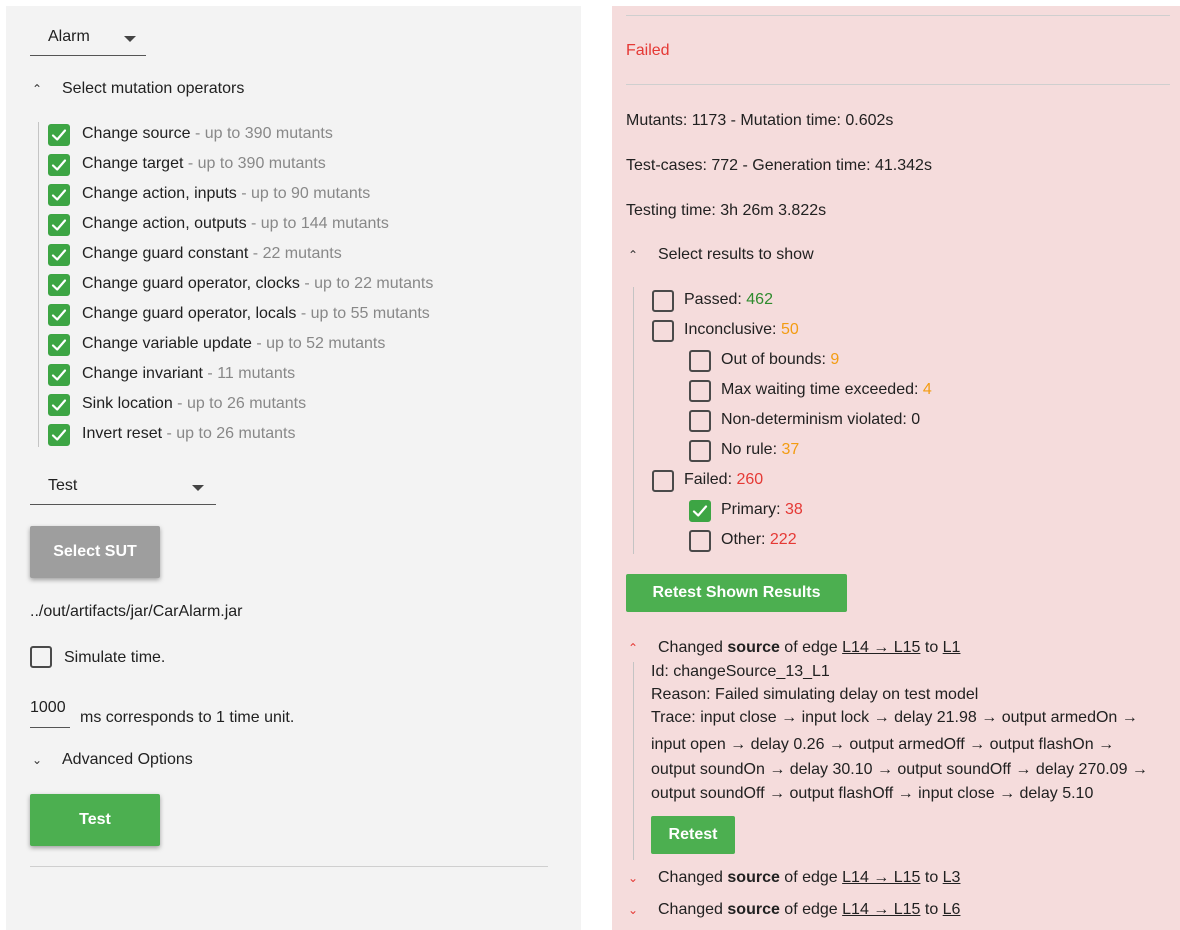 This screenshot has height=930, width=1180. What do you see at coordinates (700, 541) in the screenshot?
I see `other-checkbox` at bounding box center [700, 541].